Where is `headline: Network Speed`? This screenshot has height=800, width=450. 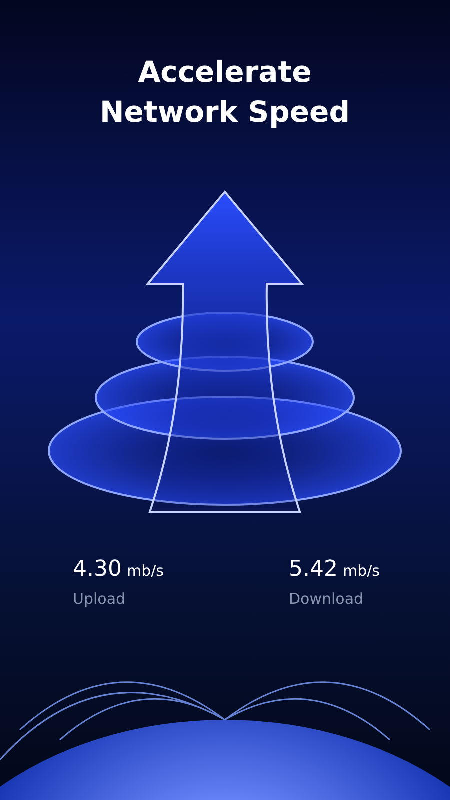 headline: Network Speed is located at coordinates (225, 112).